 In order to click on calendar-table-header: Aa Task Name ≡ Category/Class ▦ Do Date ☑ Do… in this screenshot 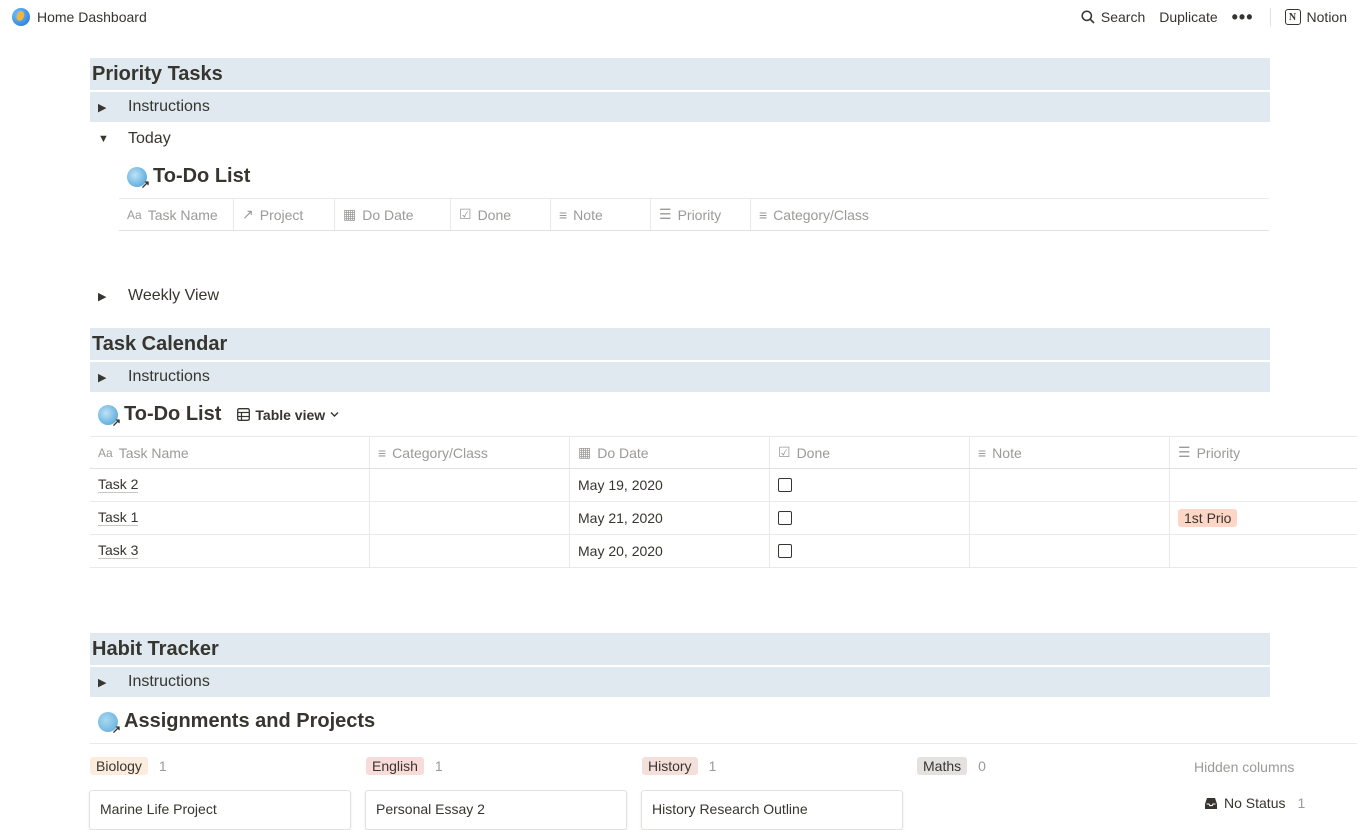, I will do `click(723, 452)`.